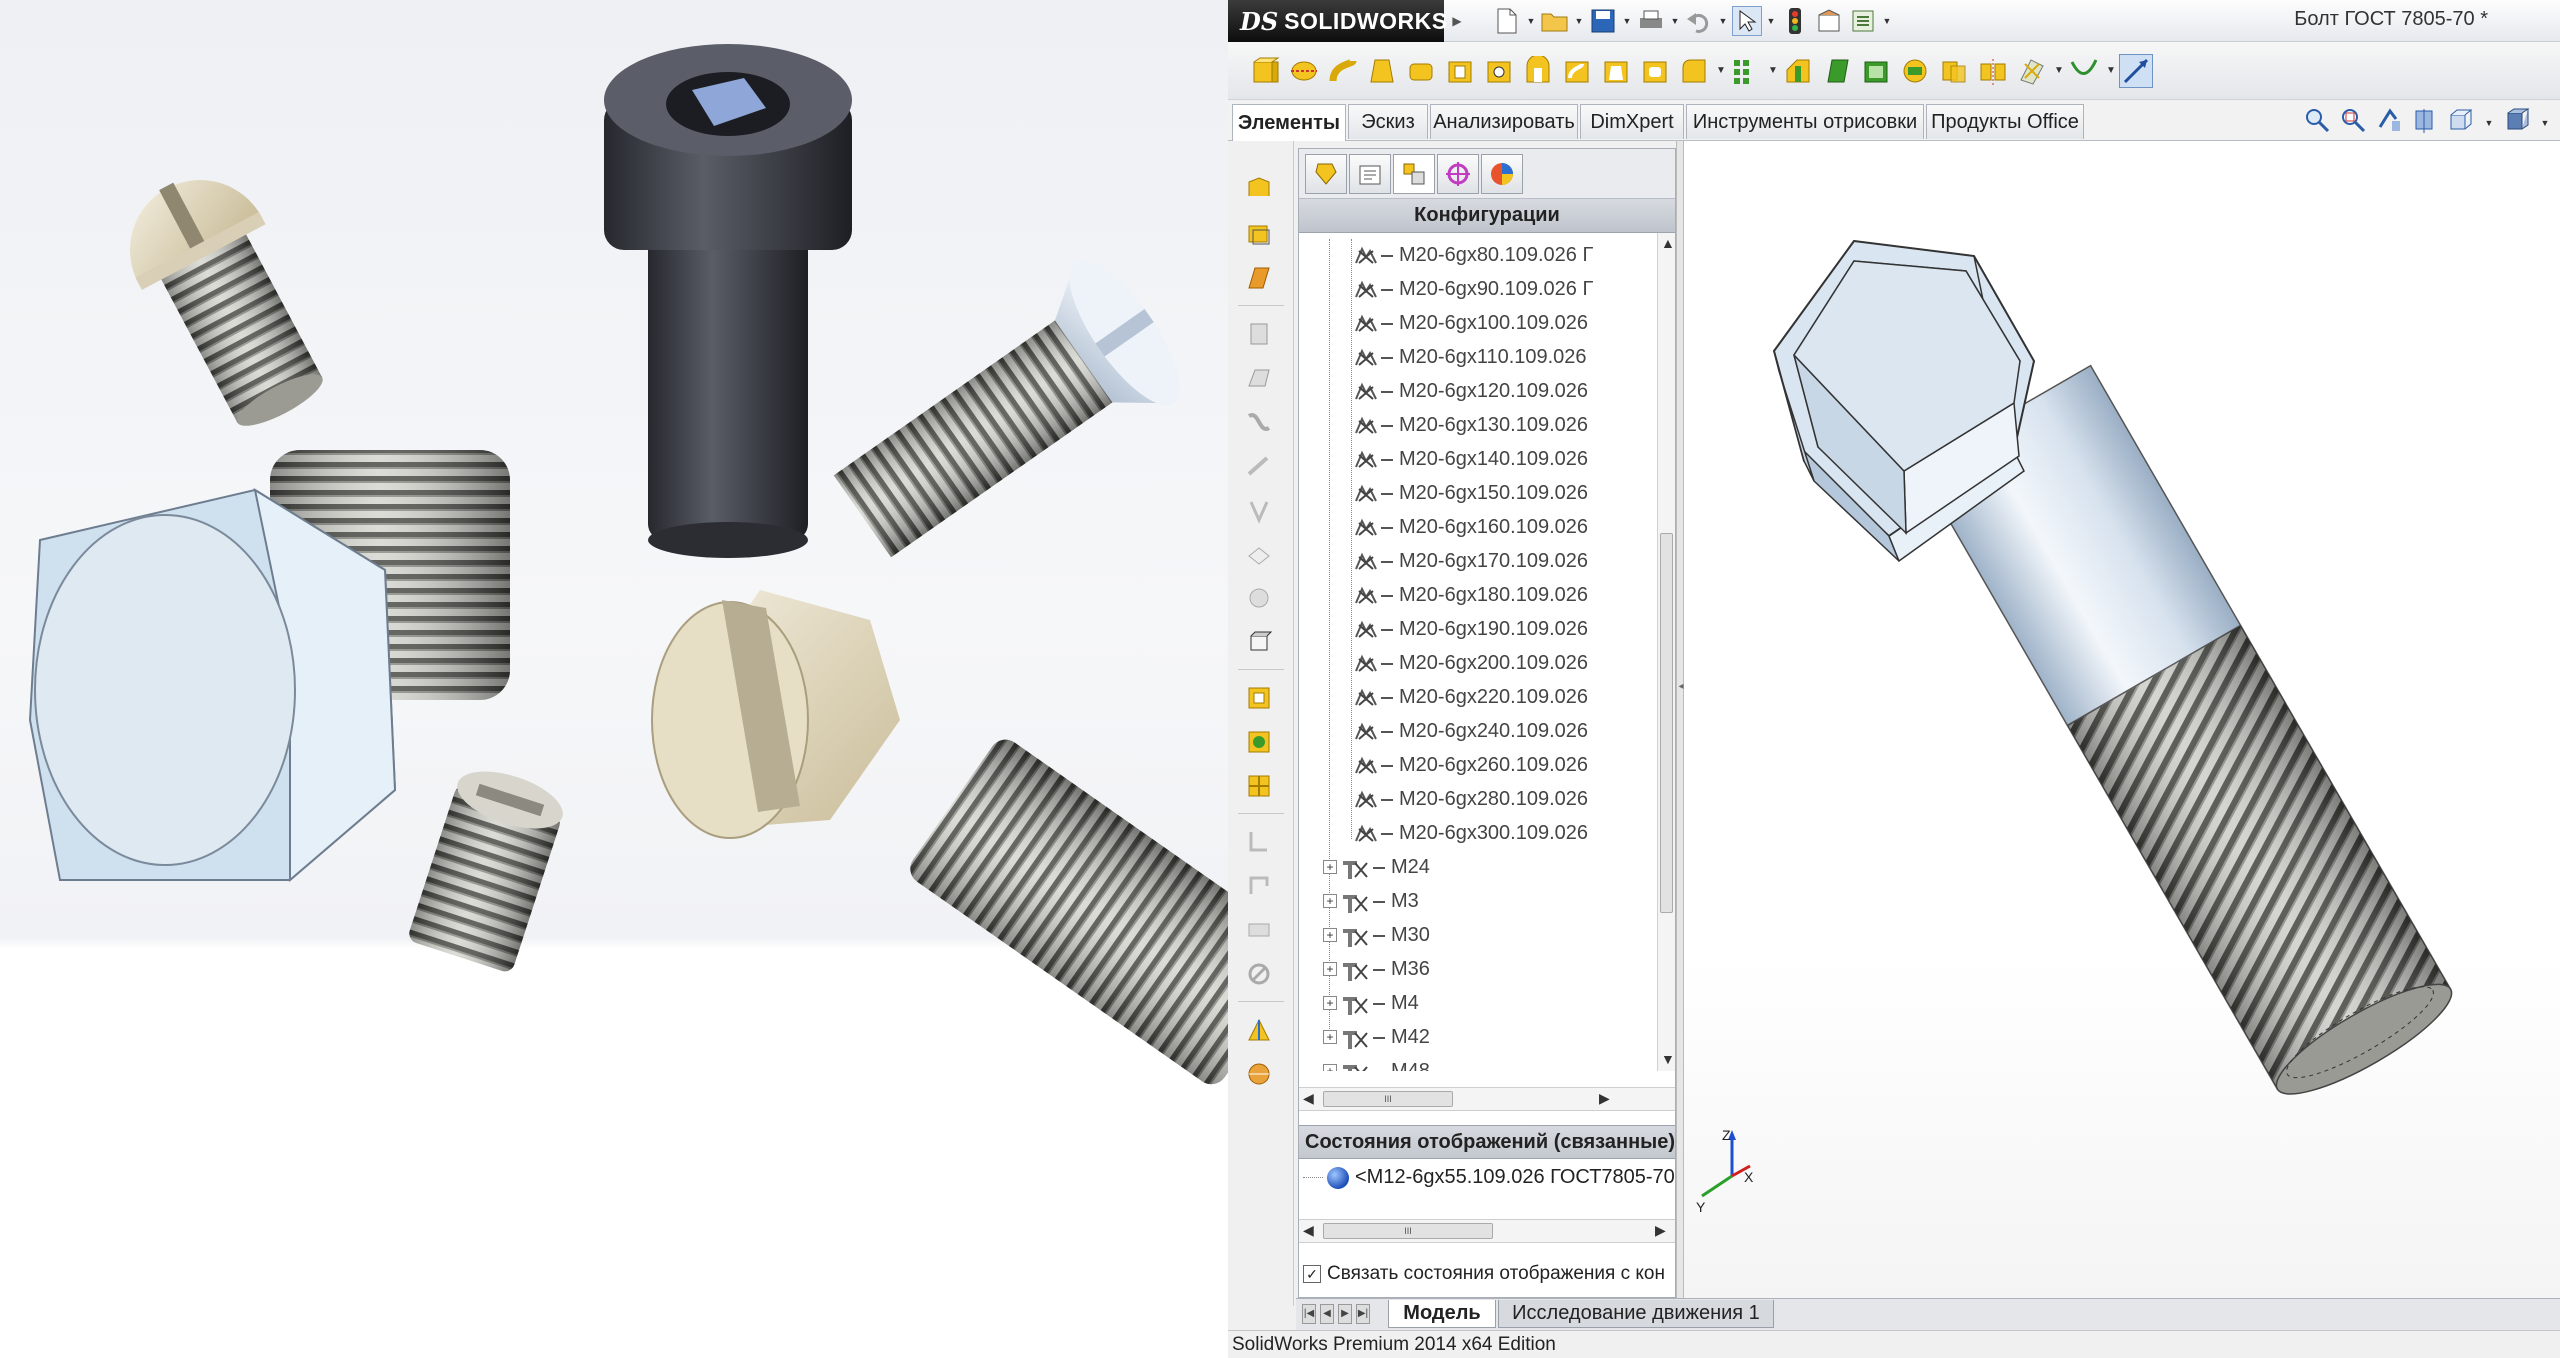 The image size is (2560, 1358). What do you see at coordinates (1579, 21) in the screenshot?
I see `open-dropdown-arrow-icon: ▼` at bounding box center [1579, 21].